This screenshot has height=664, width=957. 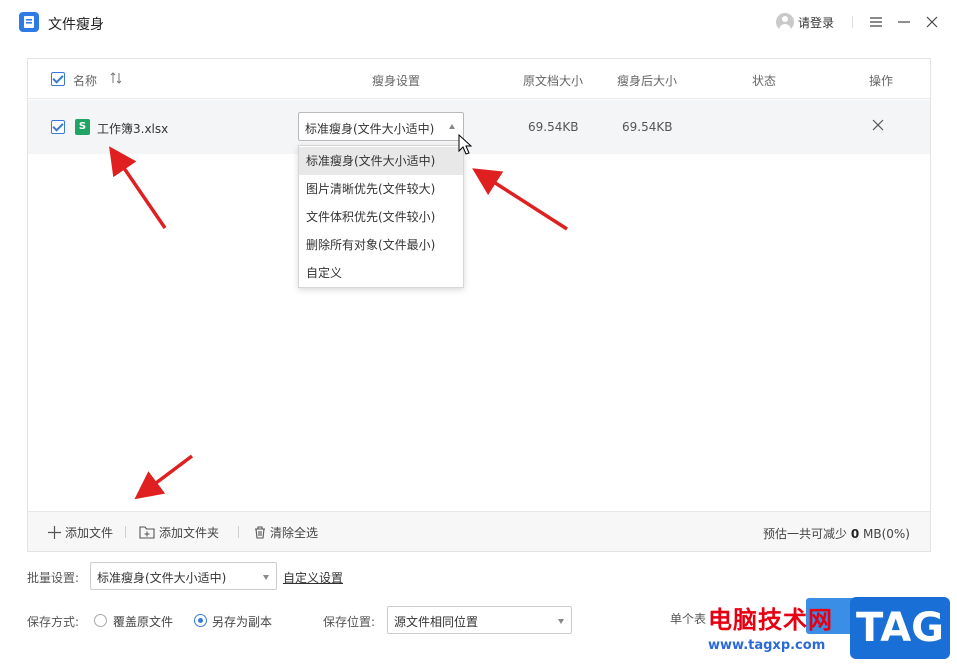 I want to click on watermark-url: www.tagxp.com, so click(x=767, y=645).